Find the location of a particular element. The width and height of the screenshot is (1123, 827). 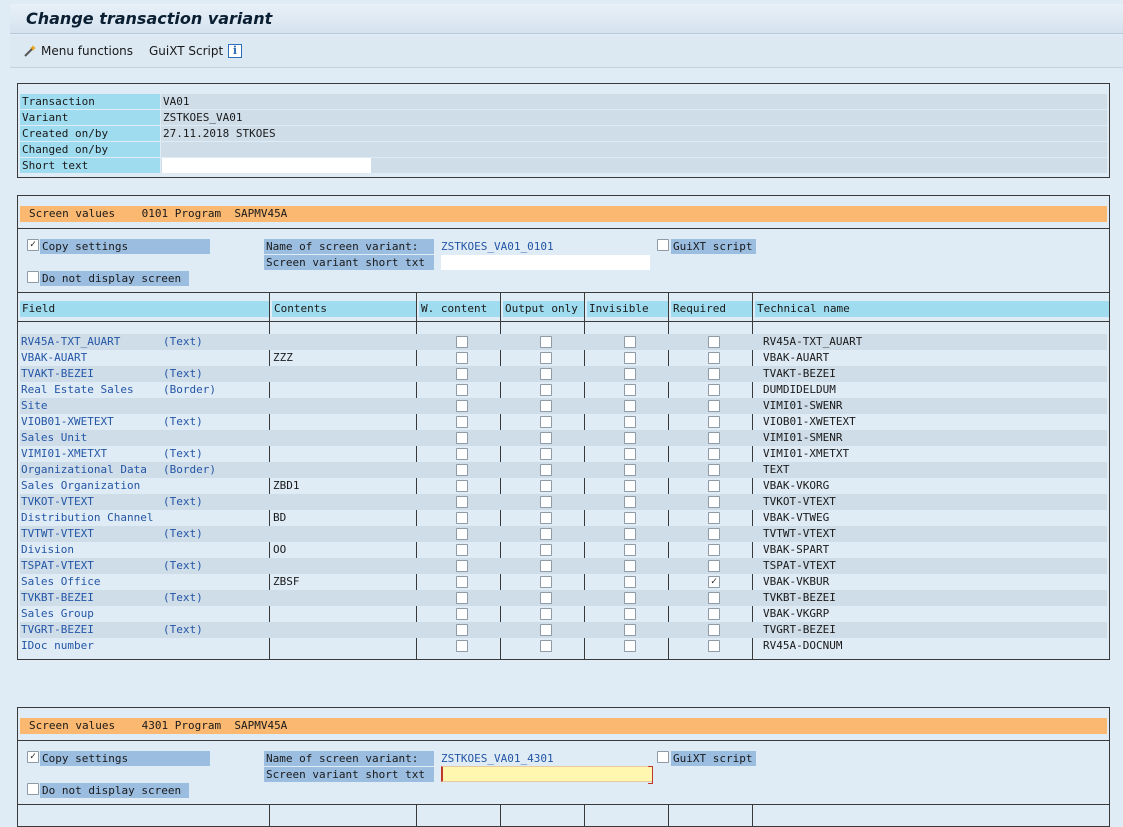

field-name-cell: Site is located at coordinates (34, 406).